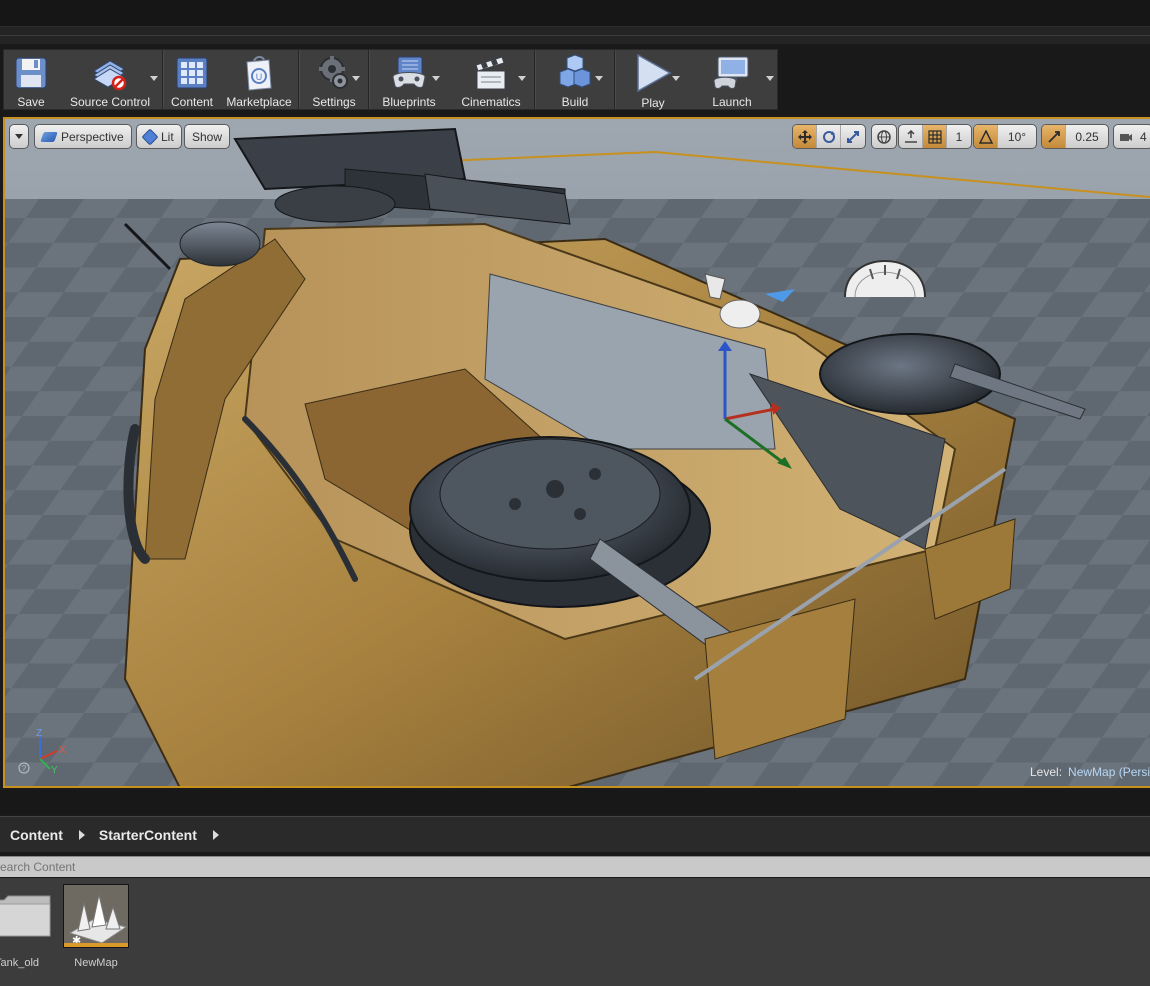  I want to click on perspective-label: Perspective, so click(92, 136).